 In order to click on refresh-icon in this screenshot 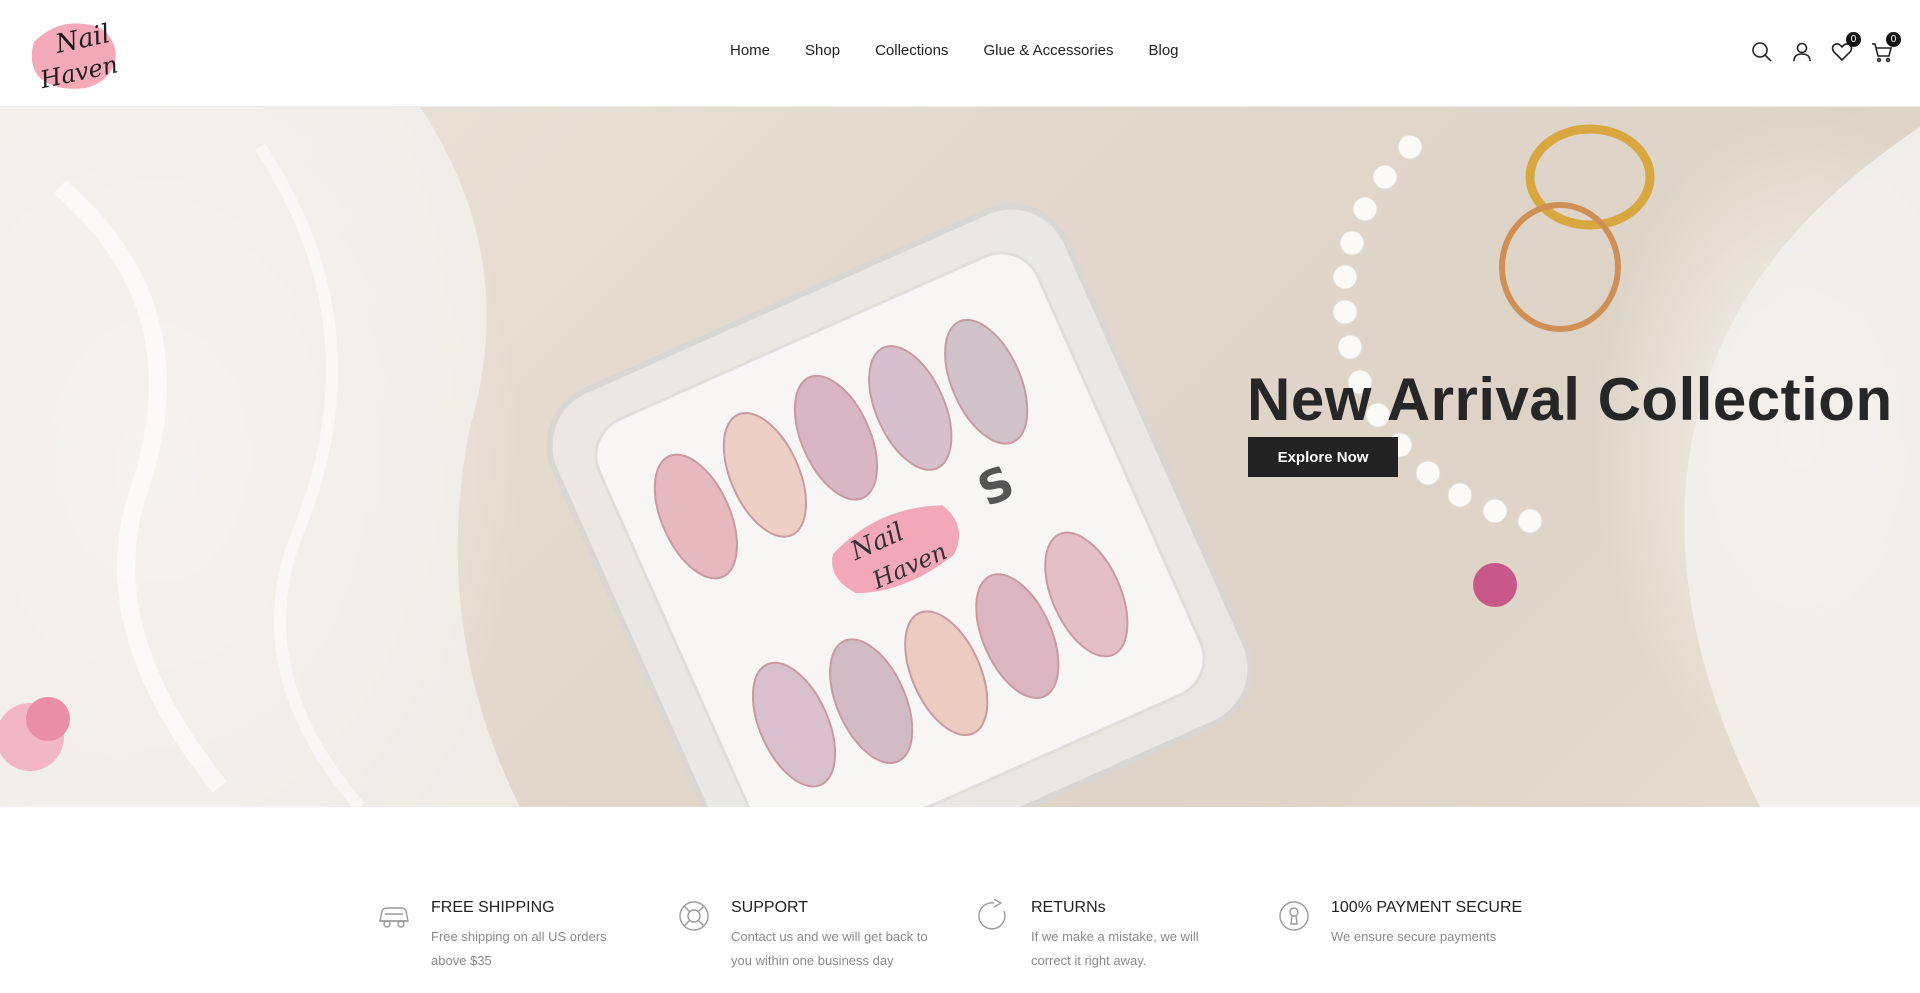, I will do `click(994, 915)`.